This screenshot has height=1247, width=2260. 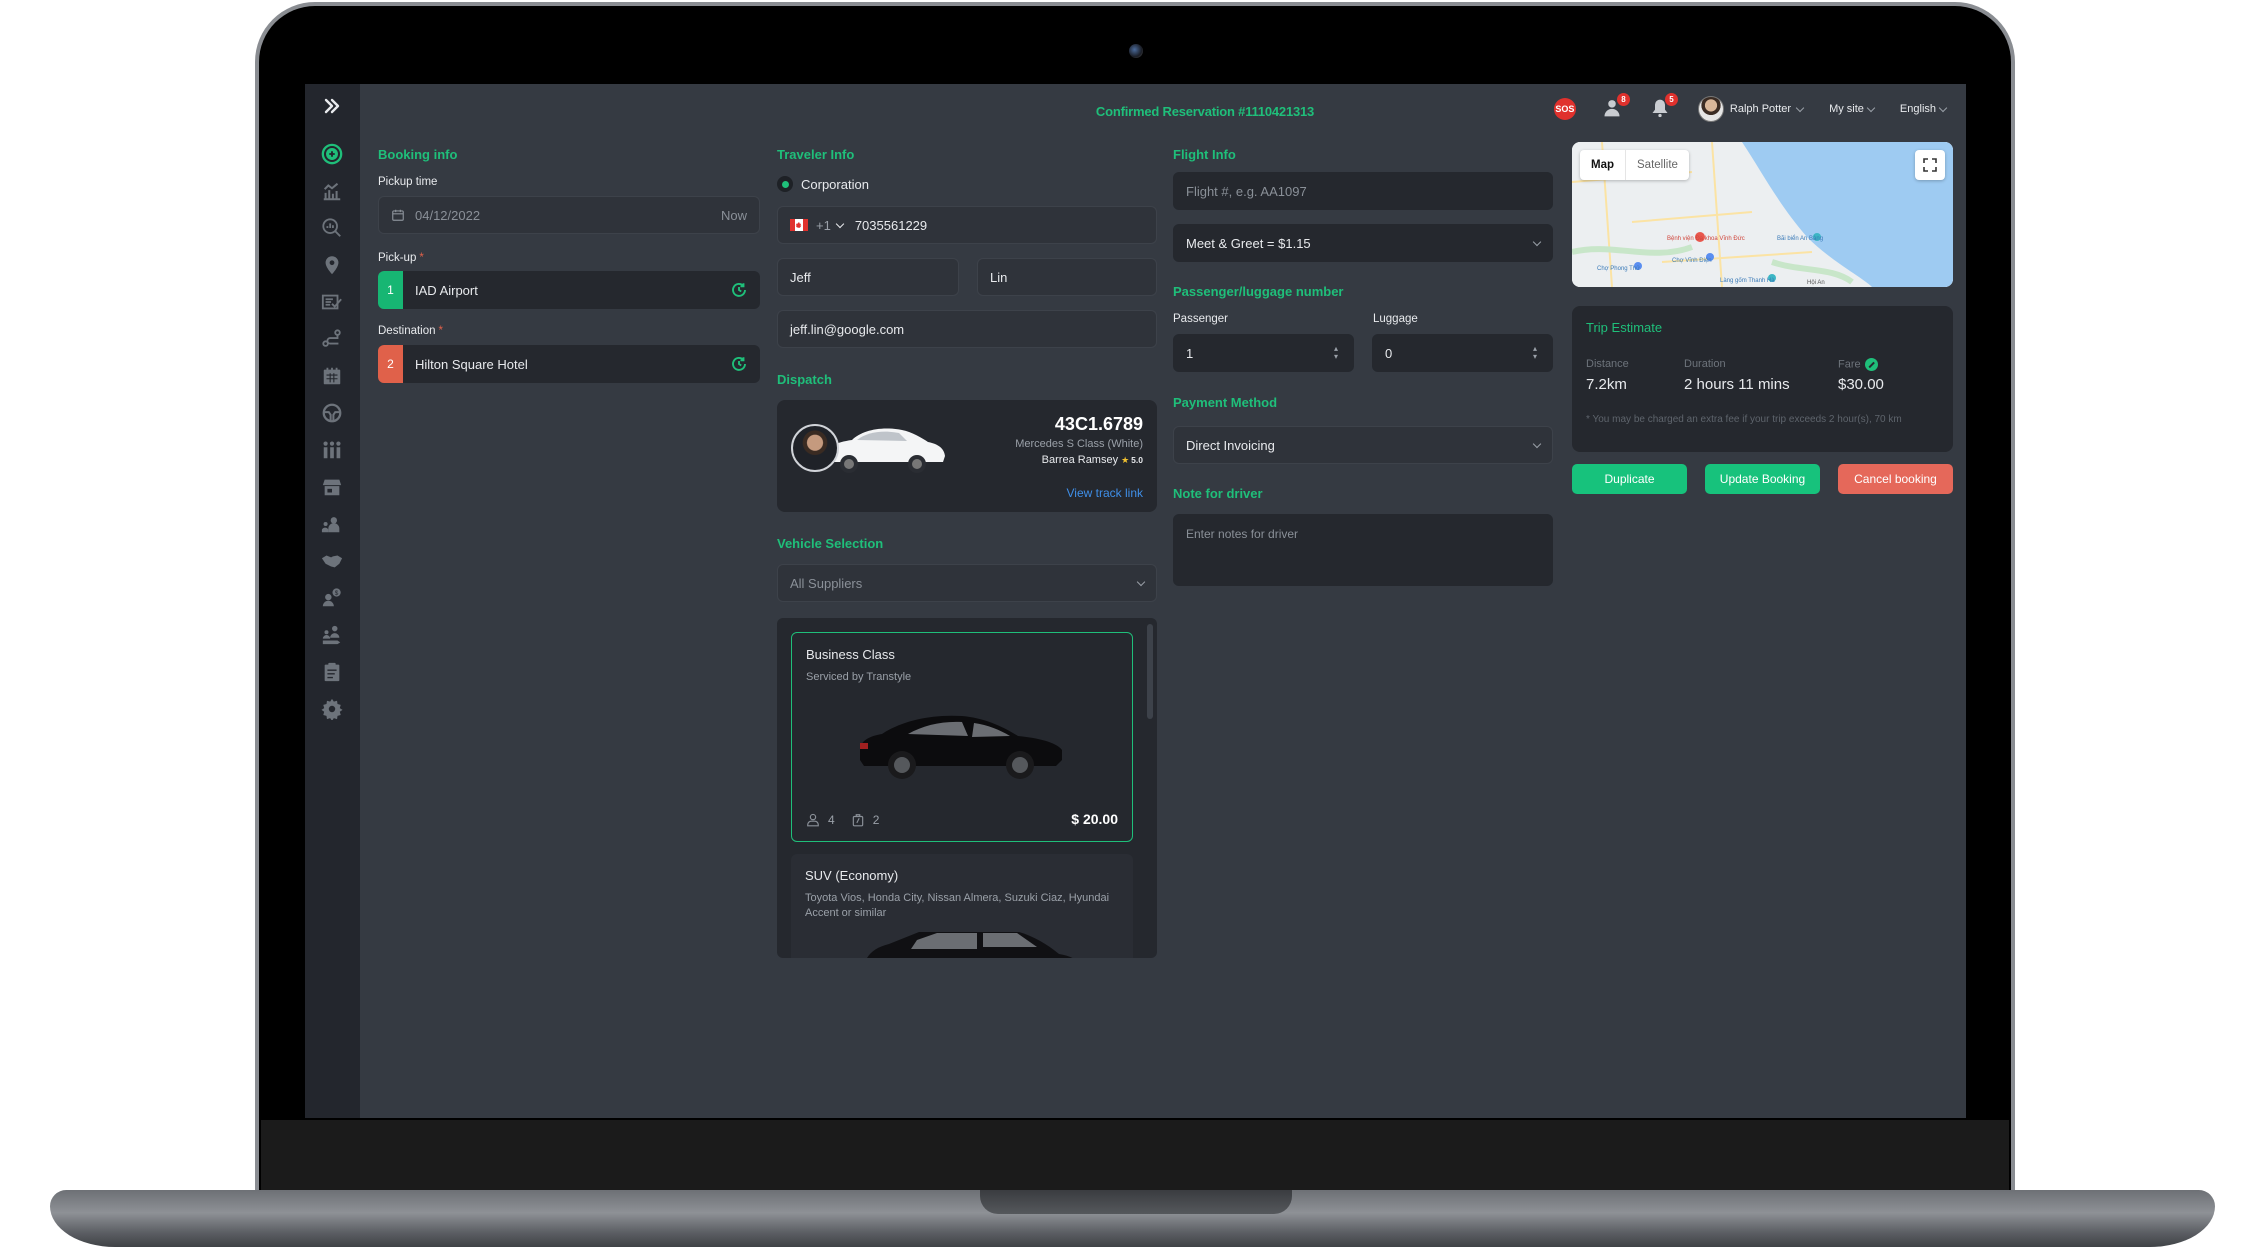 I want to click on sidebar-item-teams, so click(x=332, y=450).